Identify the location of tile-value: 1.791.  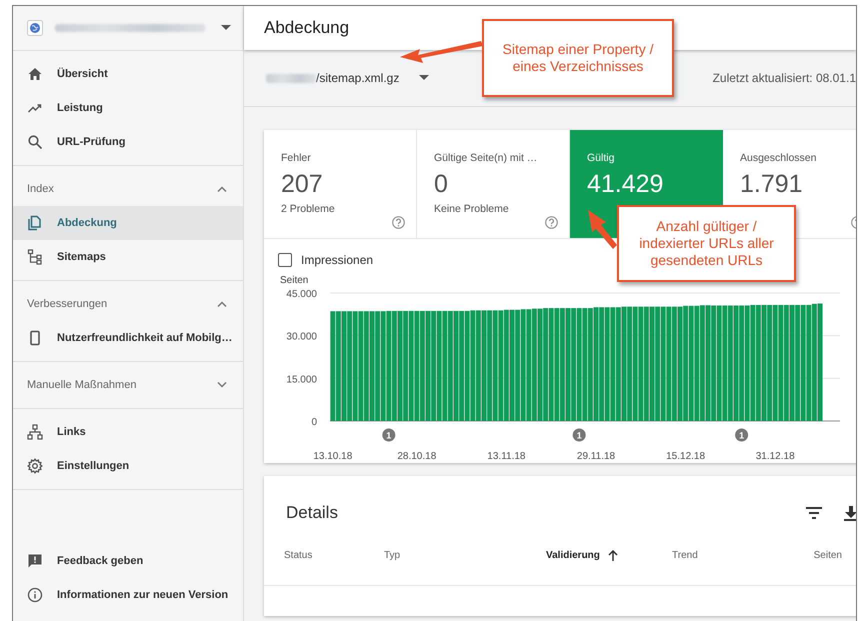
(772, 184).